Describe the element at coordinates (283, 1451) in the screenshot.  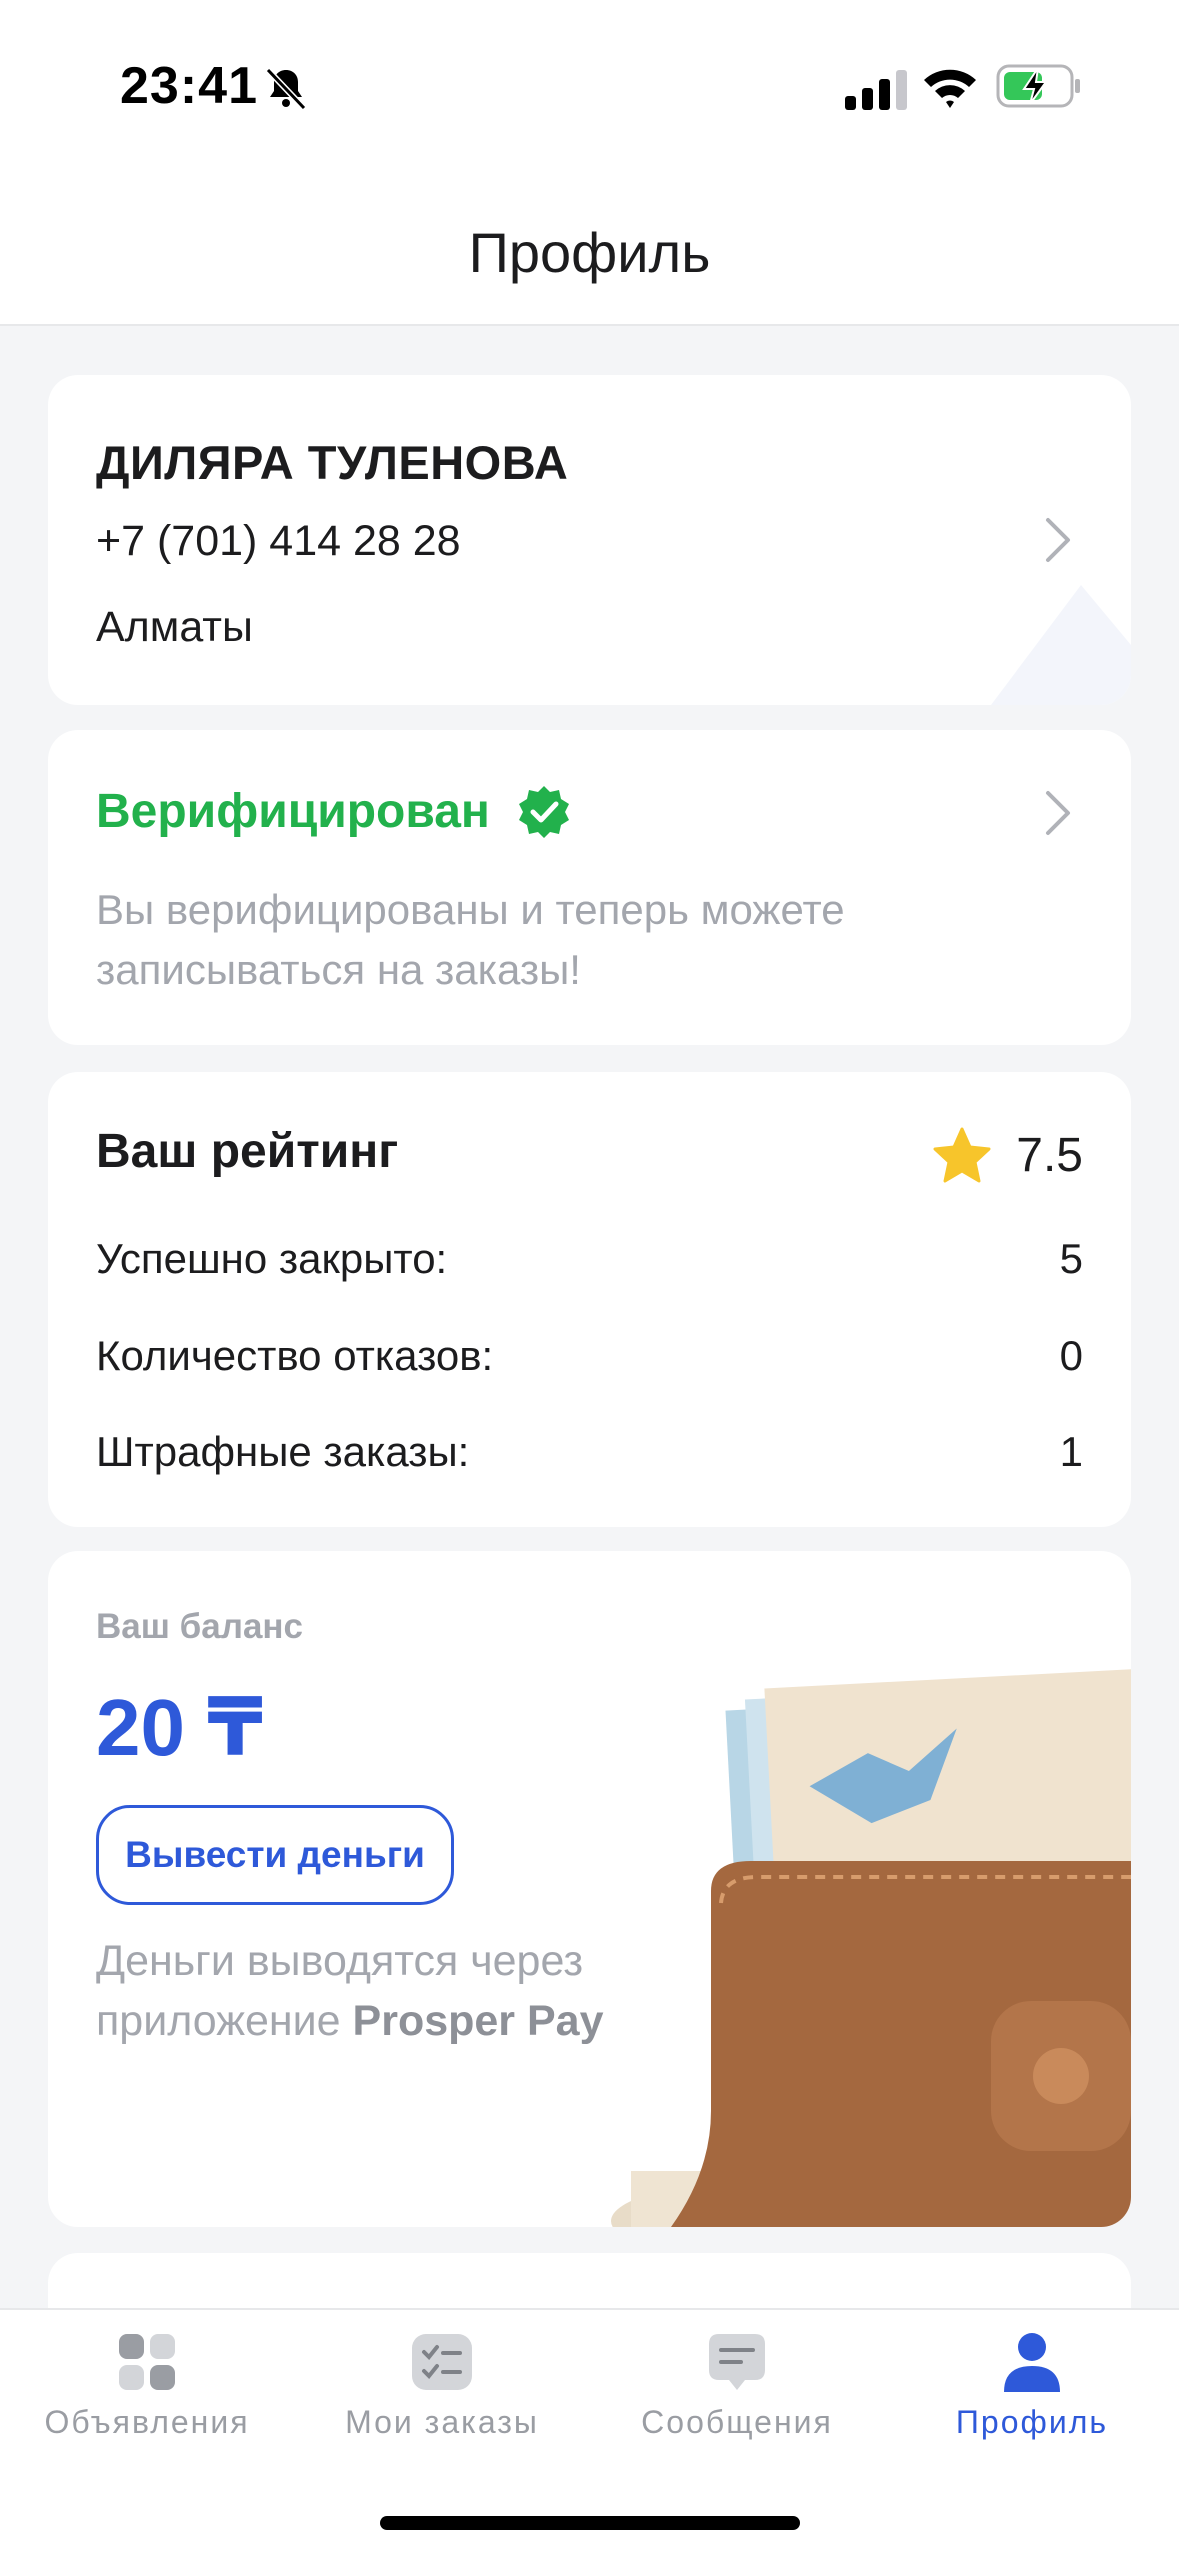
I see `stat-label: Штрафные заказы:` at that location.